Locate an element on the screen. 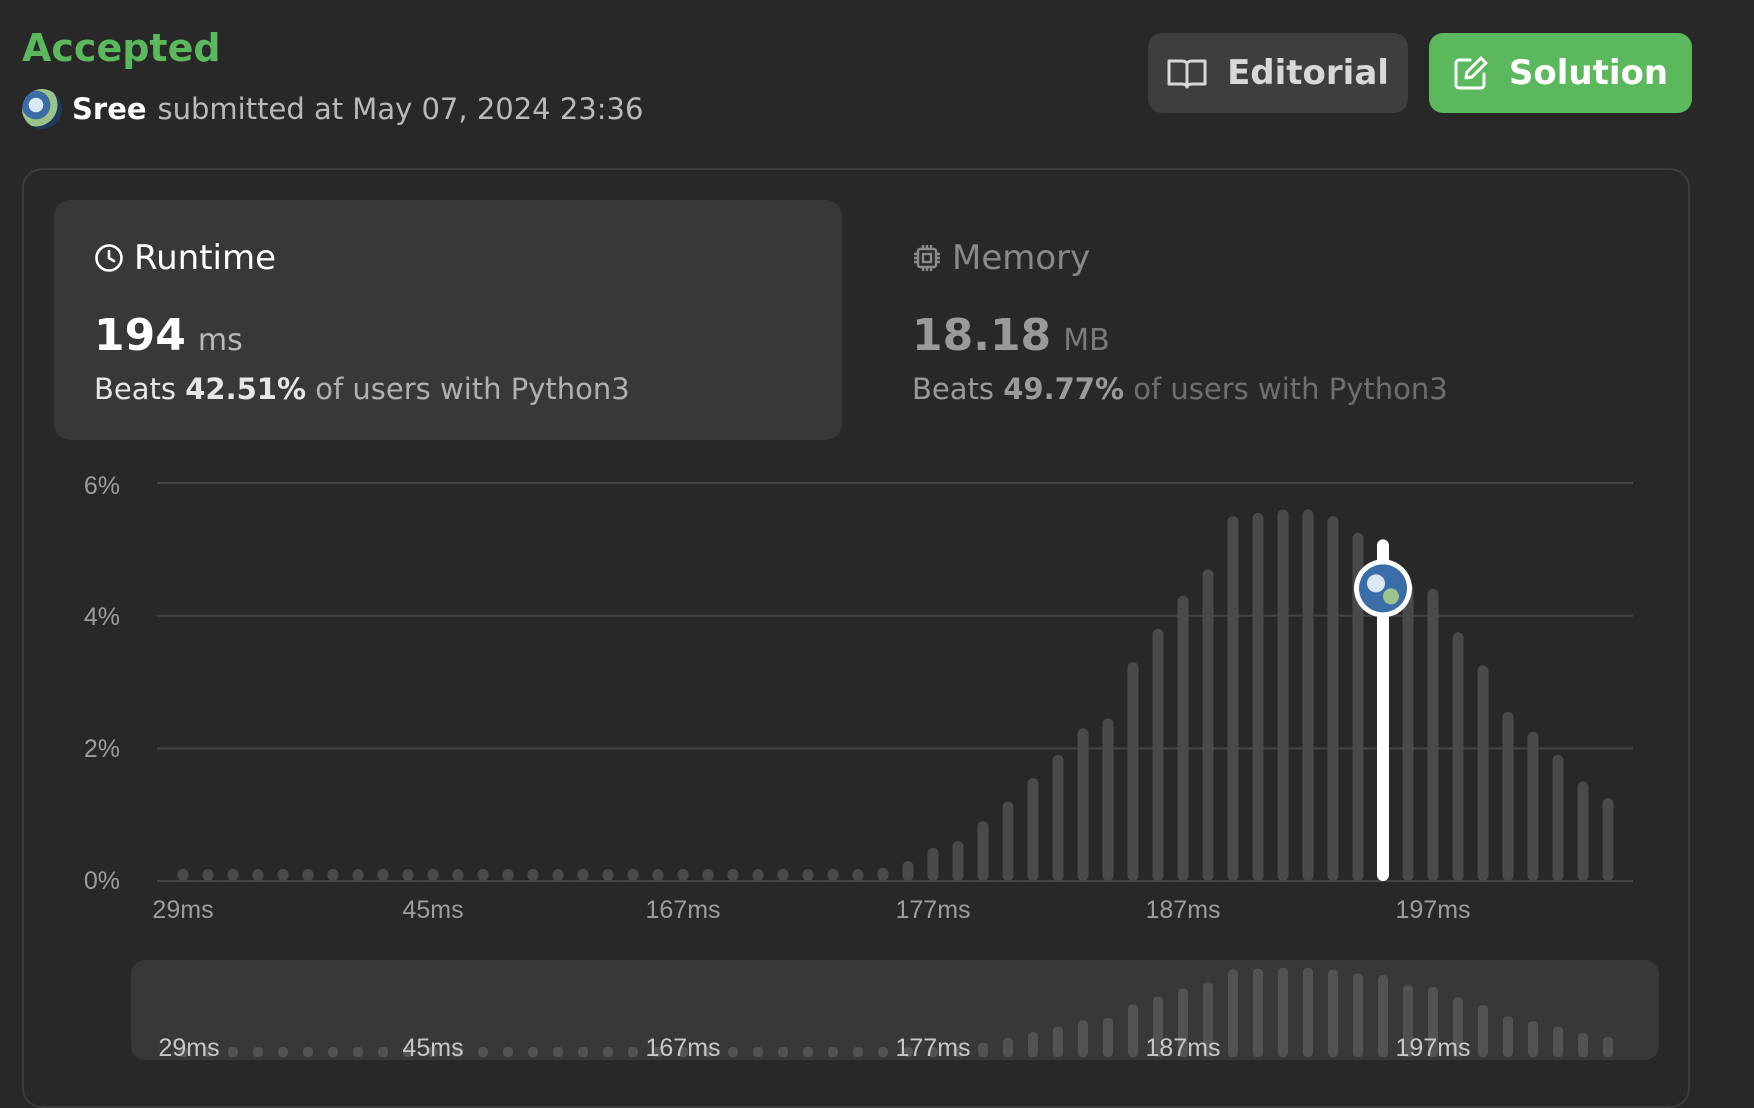 The height and width of the screenshot is (1108, 1754). navigator-tick-label: 187ms is located at coordinates (1183, 1048).